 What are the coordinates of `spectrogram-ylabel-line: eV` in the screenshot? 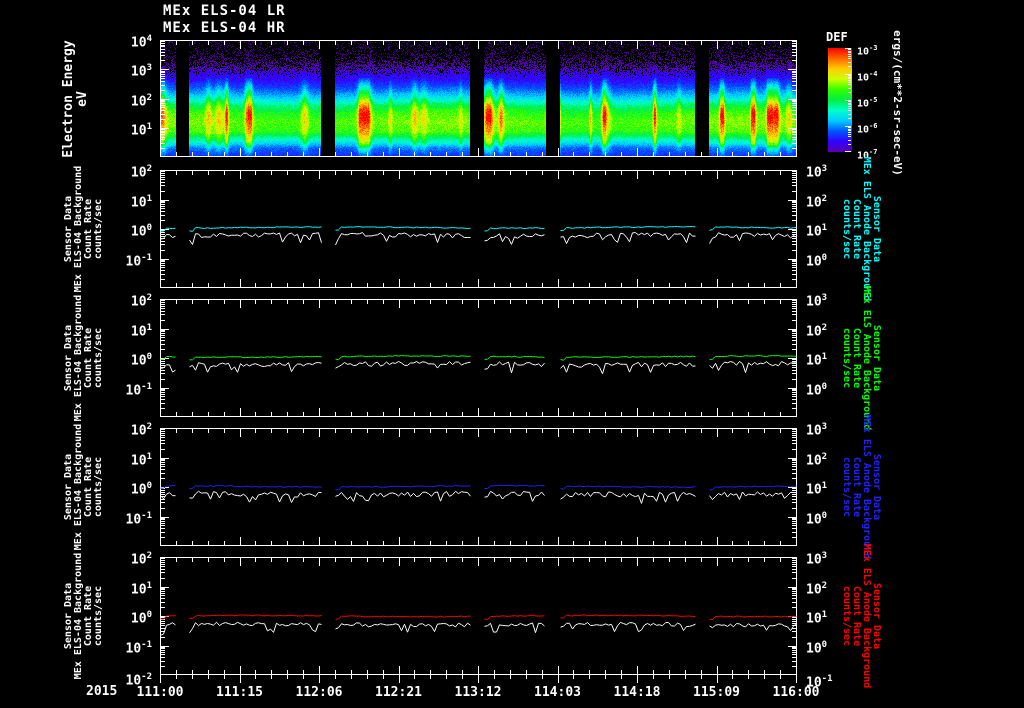 It's located at (82, 98).